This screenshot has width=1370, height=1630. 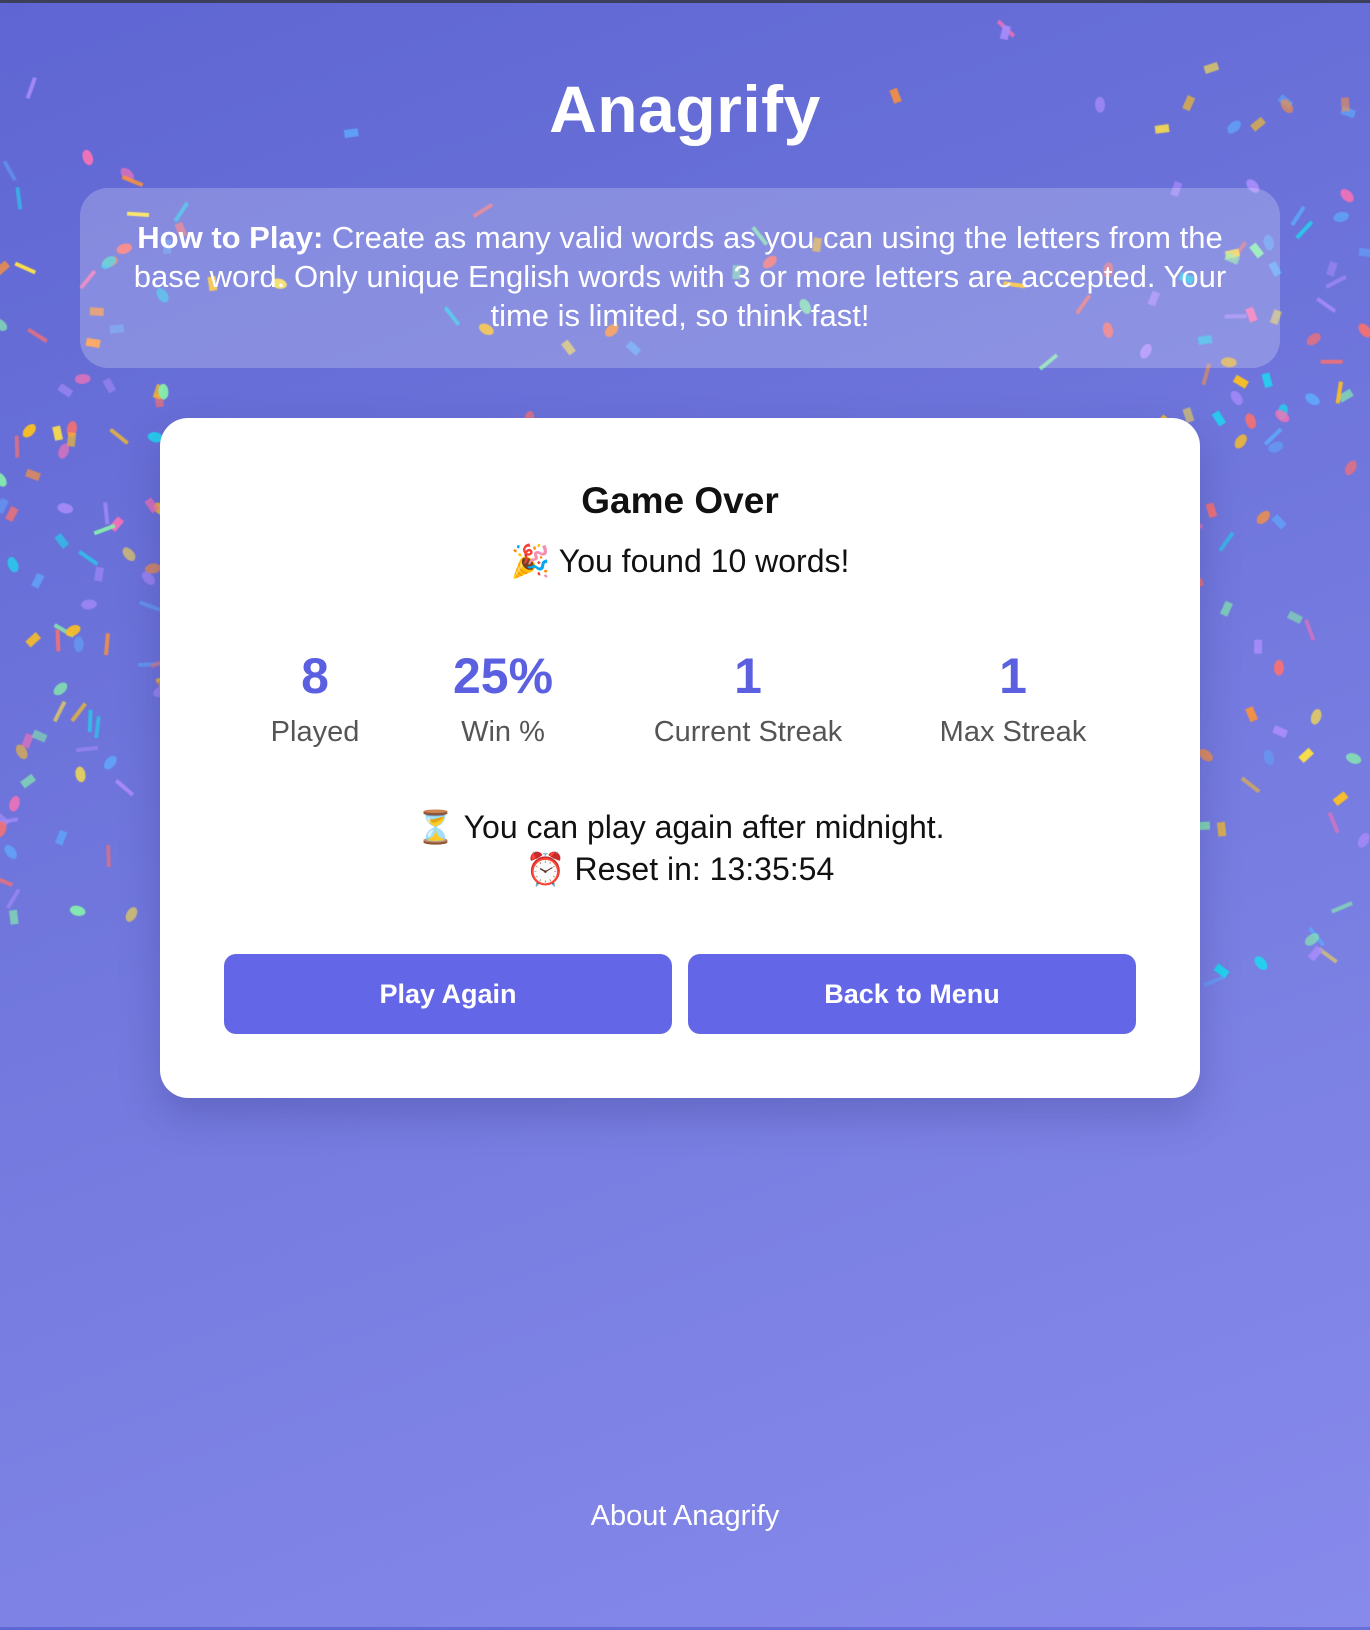 What do you see at coordinates (680, 561) in the screenshot?
I see `words-found-message: 🎉 You found 10 words!` at bounding box center [680, 561].